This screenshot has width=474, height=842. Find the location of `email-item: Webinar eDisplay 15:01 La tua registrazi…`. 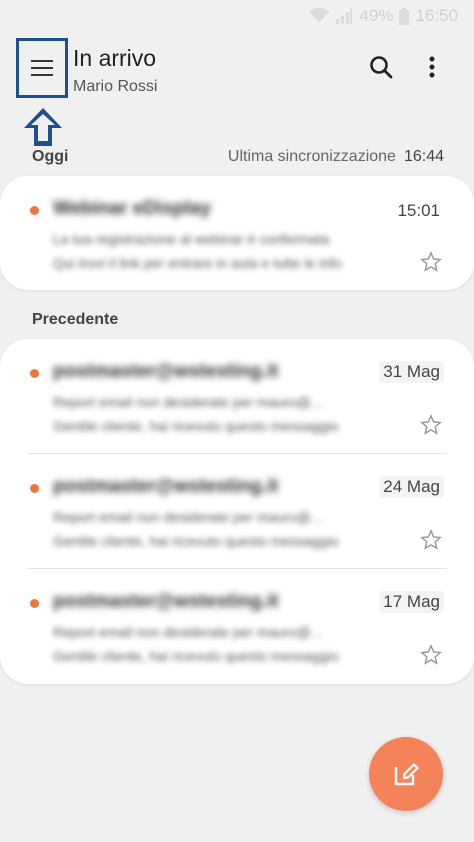

email-item: Webinar eDisplay 15:01 La tua registrazi… is located at coordinates (237, 232).